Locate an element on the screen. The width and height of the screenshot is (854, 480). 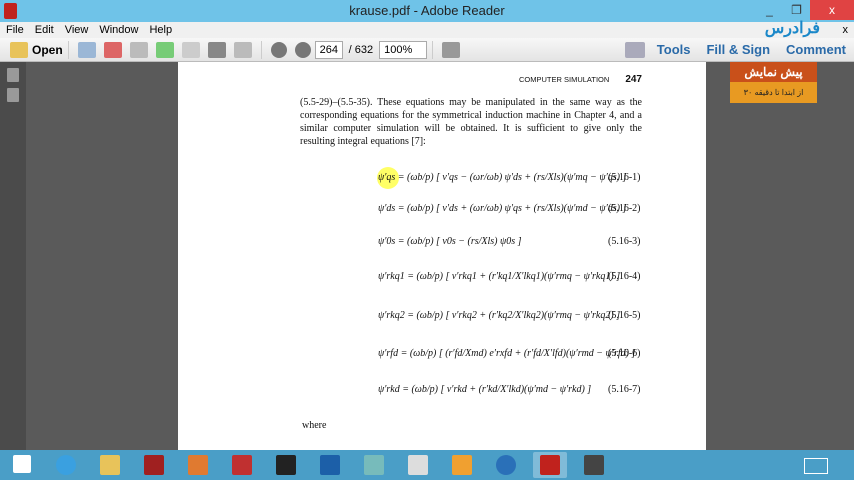
where-text: where is located at coordinates (314, 425).